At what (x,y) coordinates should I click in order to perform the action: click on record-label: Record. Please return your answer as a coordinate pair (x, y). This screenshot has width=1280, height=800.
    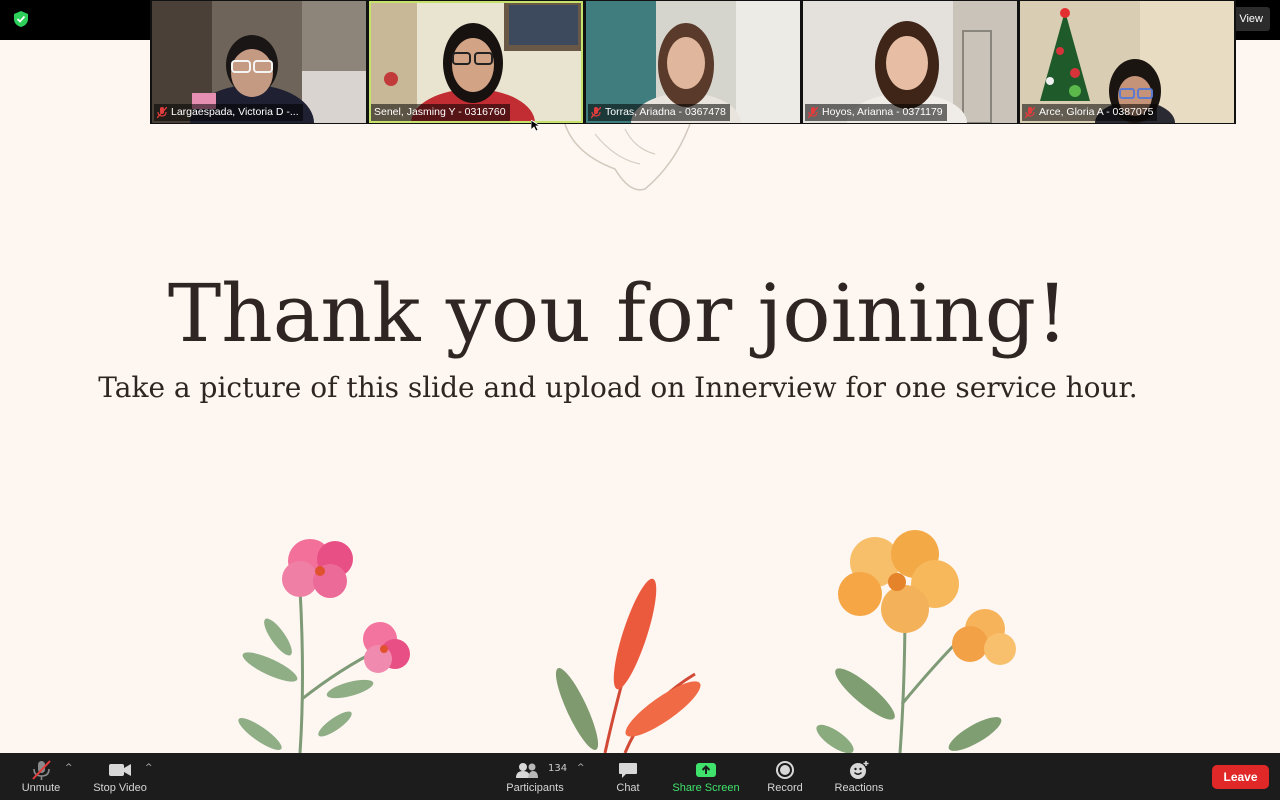
    Looking at the image, I should click on (785, 788).